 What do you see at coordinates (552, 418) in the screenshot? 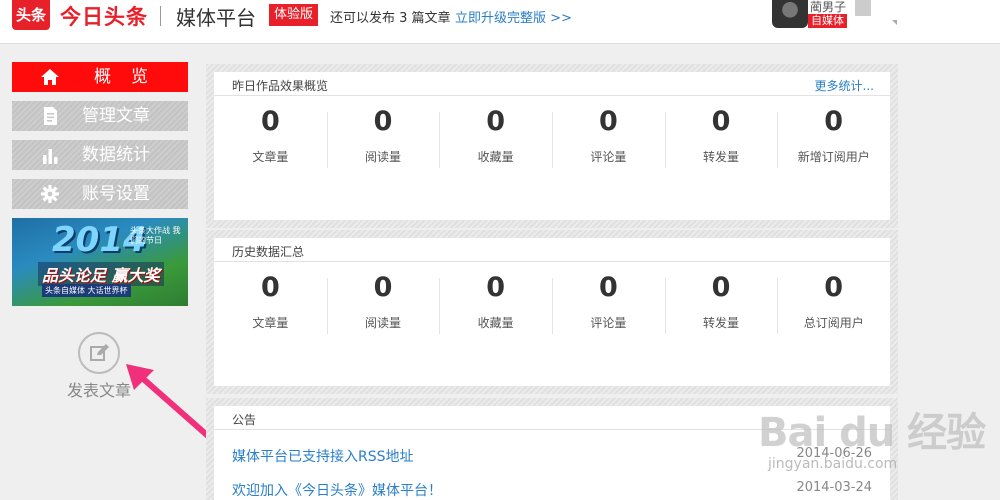
I see `panel-header: 公告` at bounding box center [552, 418].